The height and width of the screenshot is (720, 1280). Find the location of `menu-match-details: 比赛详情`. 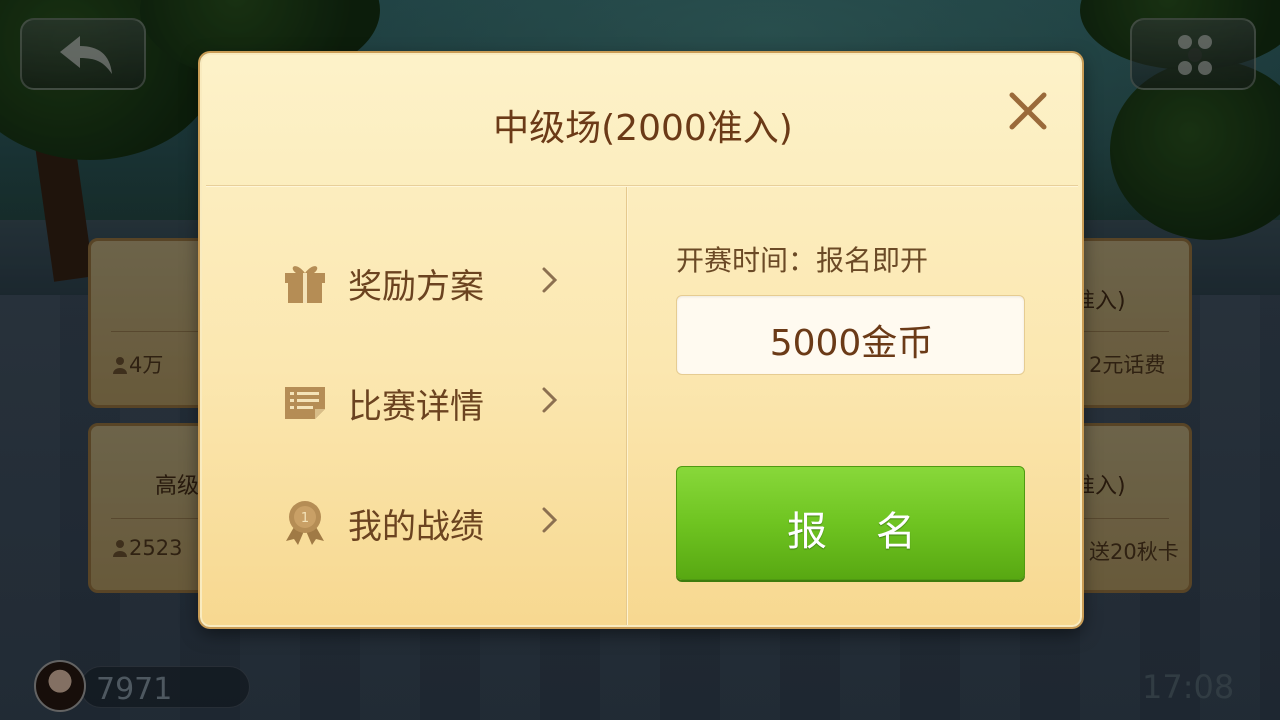

menu-match-details: 比赛详情 is located at coordinates (427, 401).